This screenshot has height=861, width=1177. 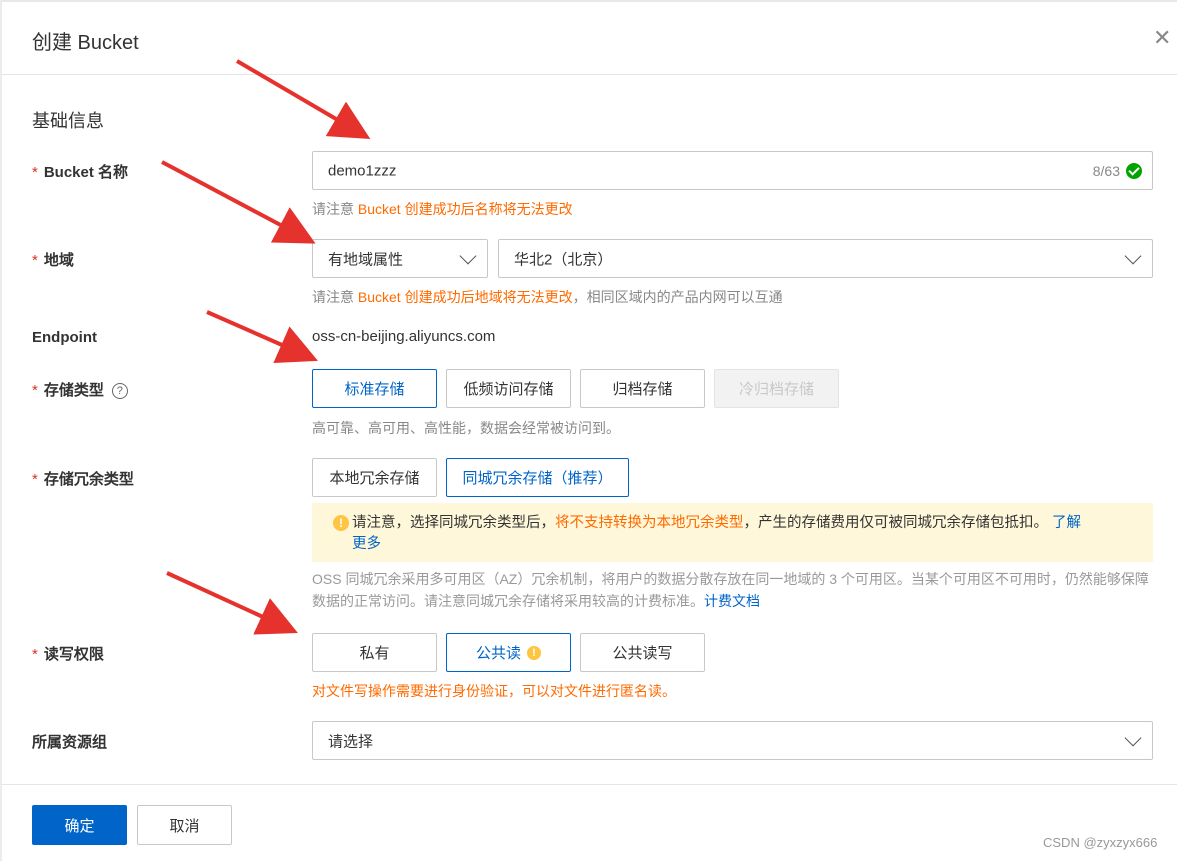 What do you see at coordinates (374, 388) in the screenshot?
I see `storage-standard-button: 标准存储` at bounding box center [374, 388].